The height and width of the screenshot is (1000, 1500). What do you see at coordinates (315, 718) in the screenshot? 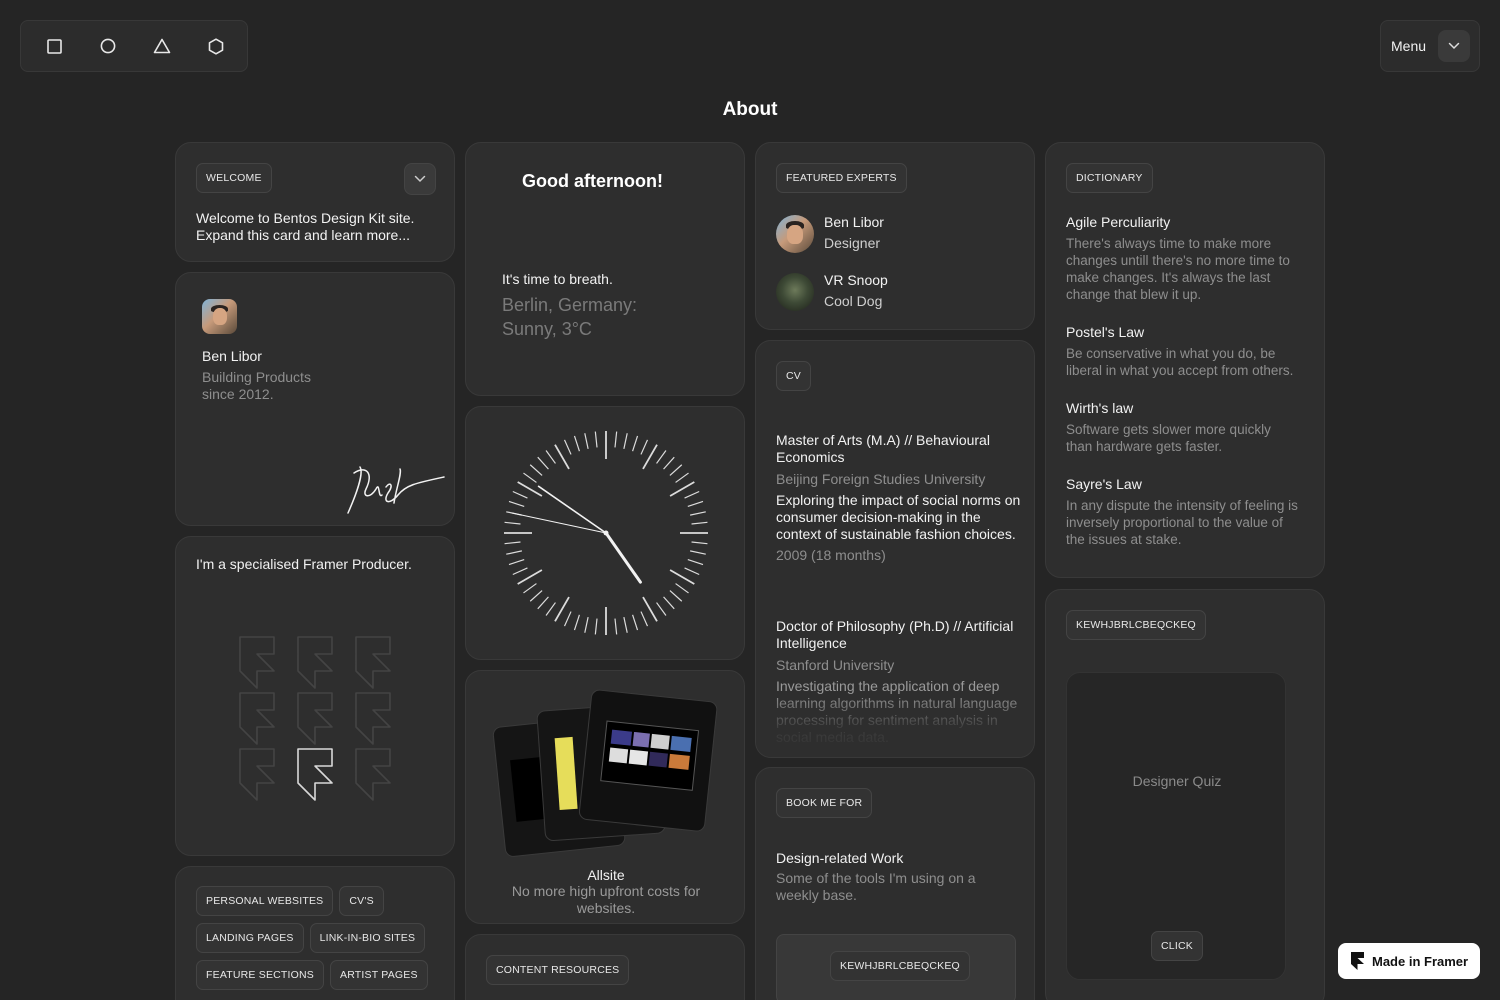
I see `framer-logo-grid-icon` at bounding box center [315, 718].